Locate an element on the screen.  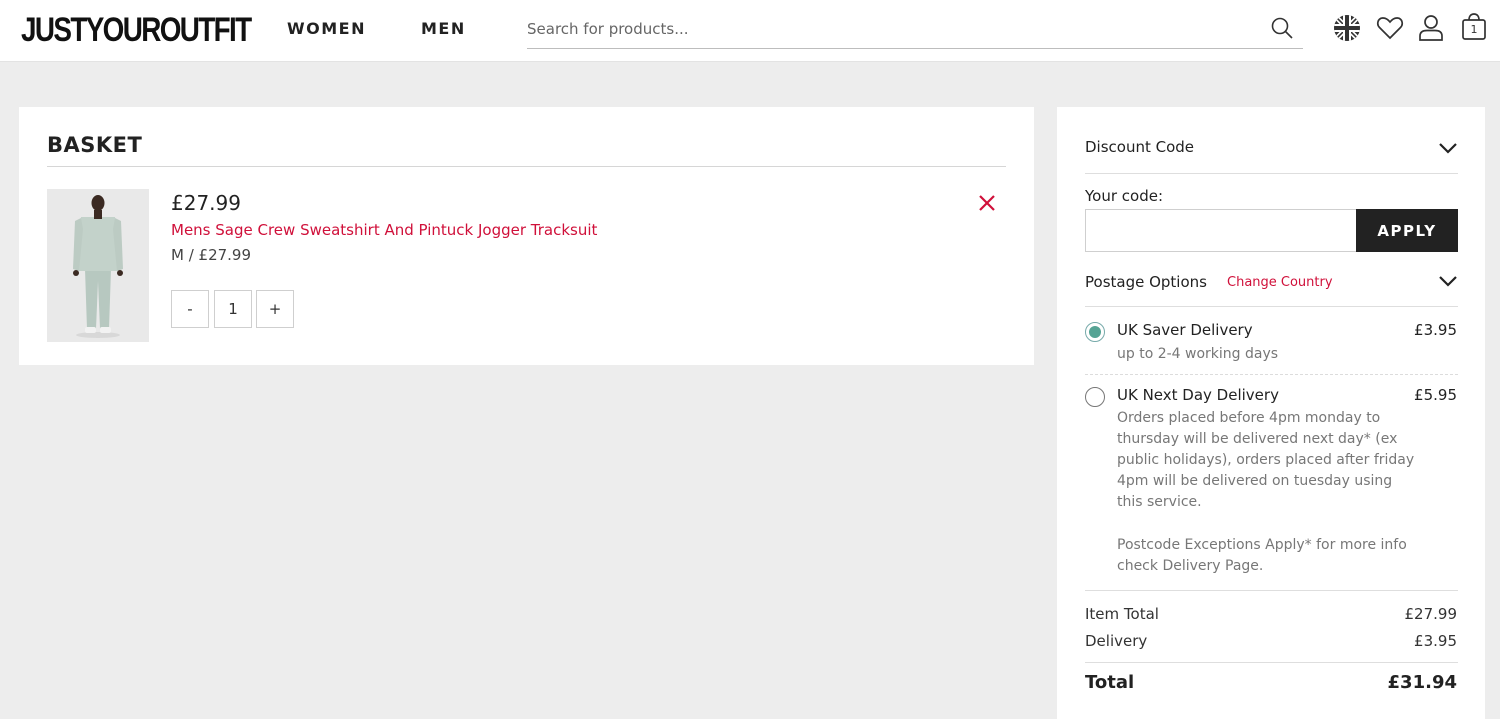
discount-chevron-down-icon is located at coordinates (1448, 148).